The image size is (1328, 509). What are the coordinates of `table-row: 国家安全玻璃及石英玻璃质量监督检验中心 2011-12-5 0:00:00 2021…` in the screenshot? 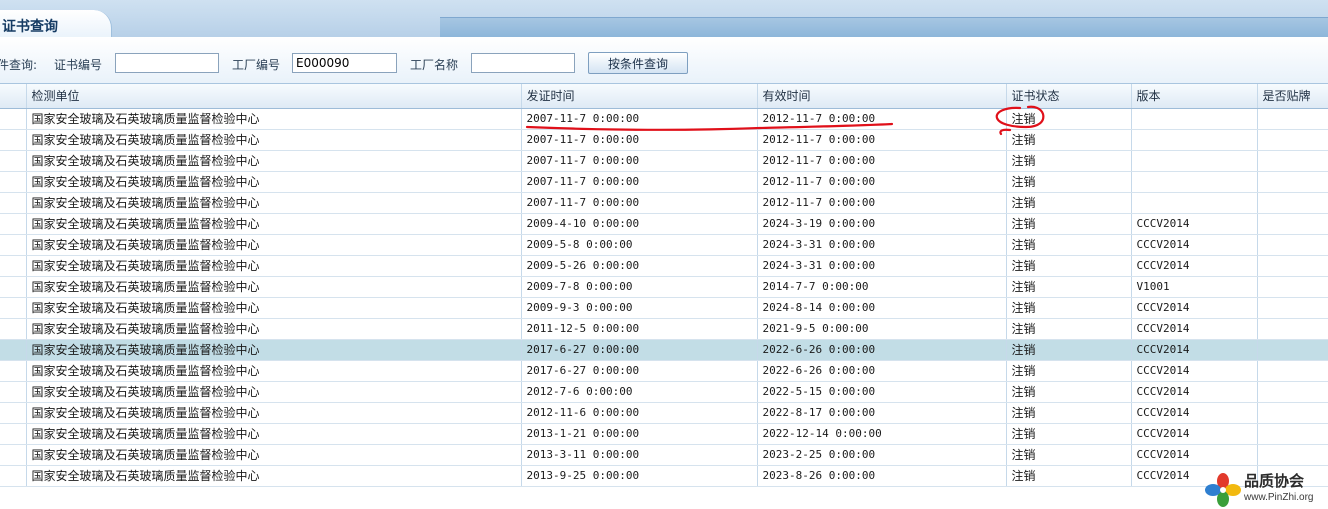 It's located at (664, 329).